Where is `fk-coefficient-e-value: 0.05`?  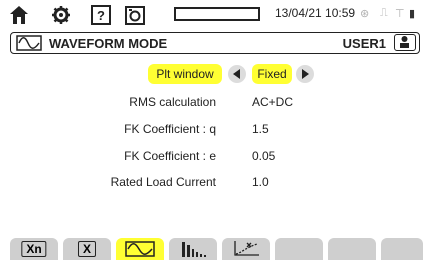
fk-coefficient-e-value: 0.05 is located at coordinates (263, 156).